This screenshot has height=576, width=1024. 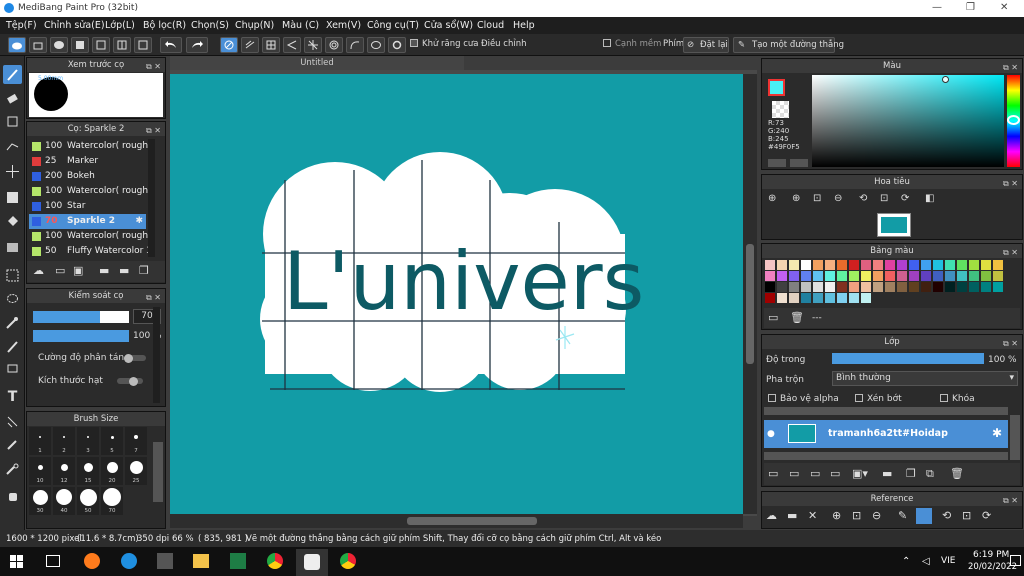 What do you see at coordinates (788, 45) in the screenshot?
I see `straight-line-button: ✎ Tạo một đường thẳng` at bounding box center [788, 45].